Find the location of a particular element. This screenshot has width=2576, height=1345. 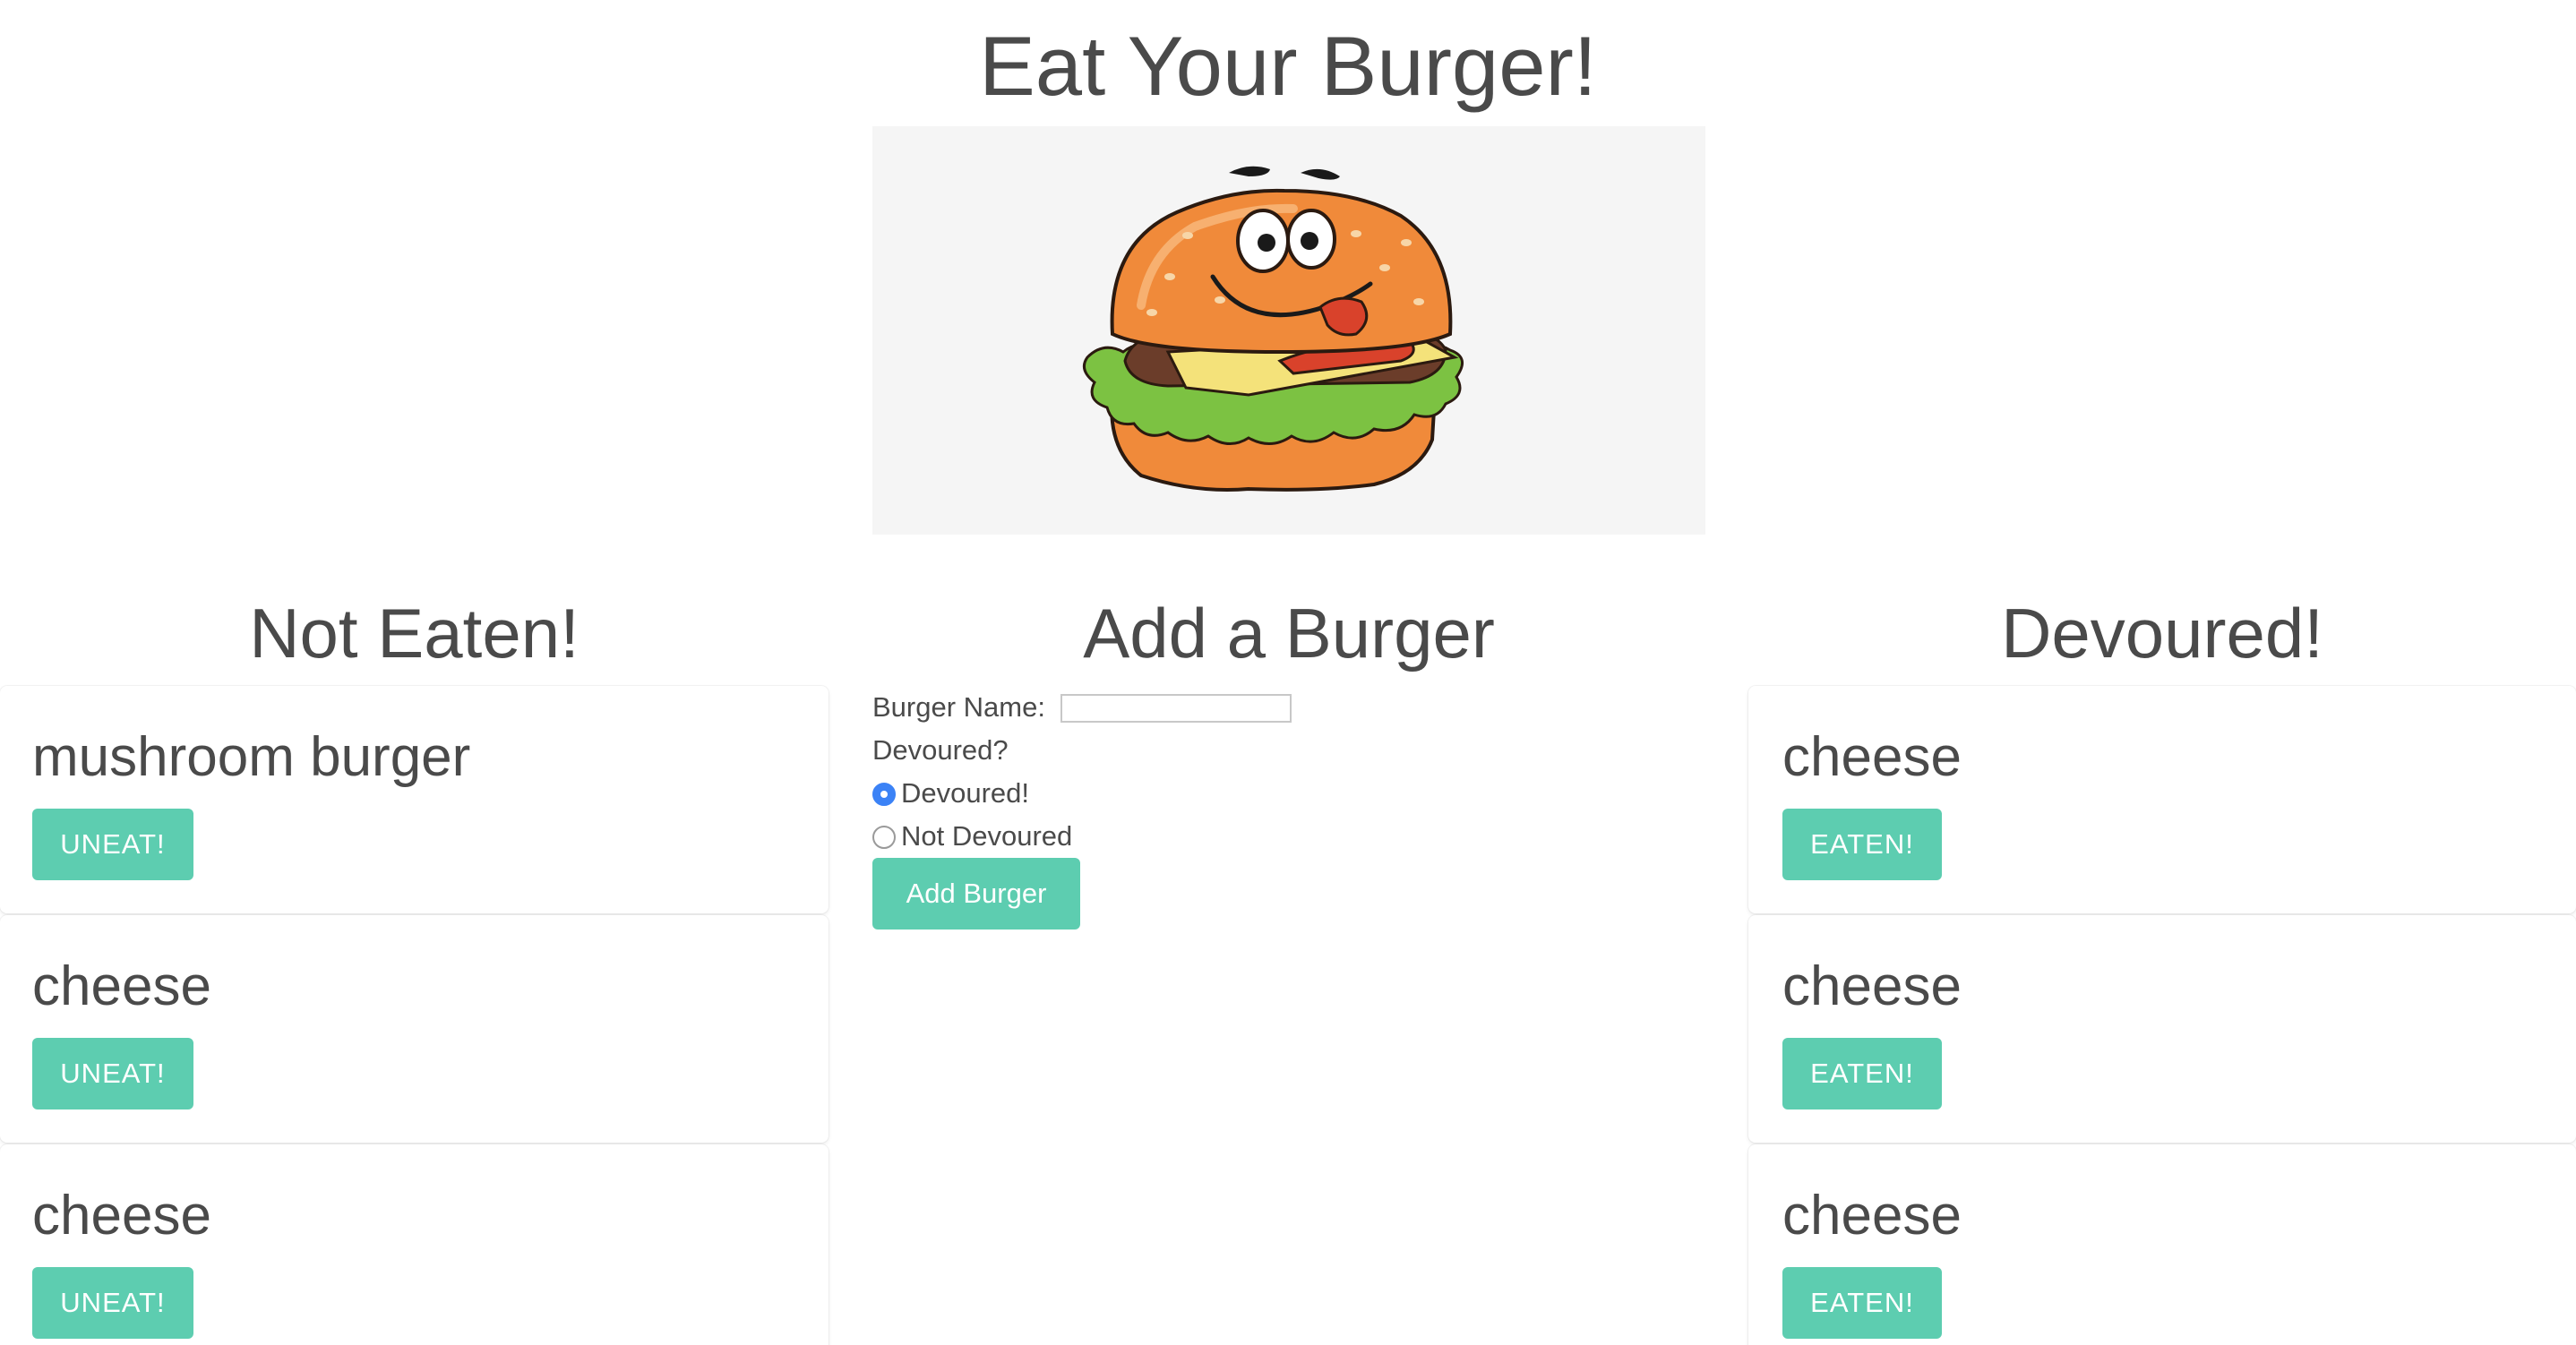

burger-name: mushroom burger is located at coordinates (251, 757).